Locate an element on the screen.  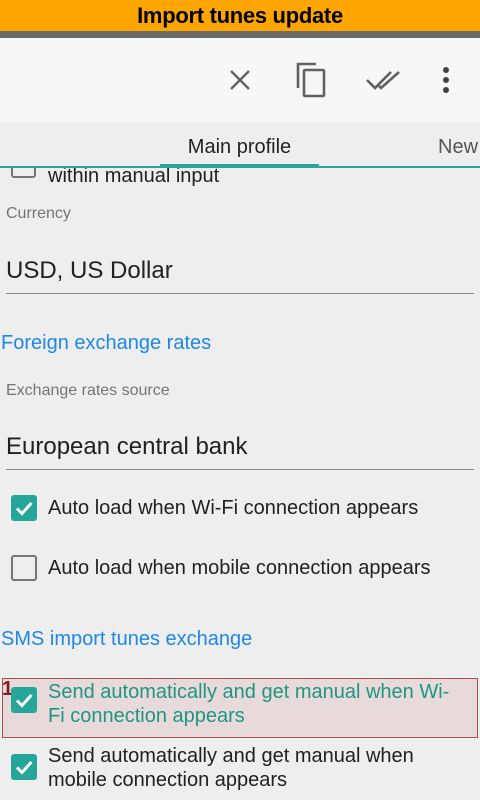
close-icon is located at coordinates (240, 80).